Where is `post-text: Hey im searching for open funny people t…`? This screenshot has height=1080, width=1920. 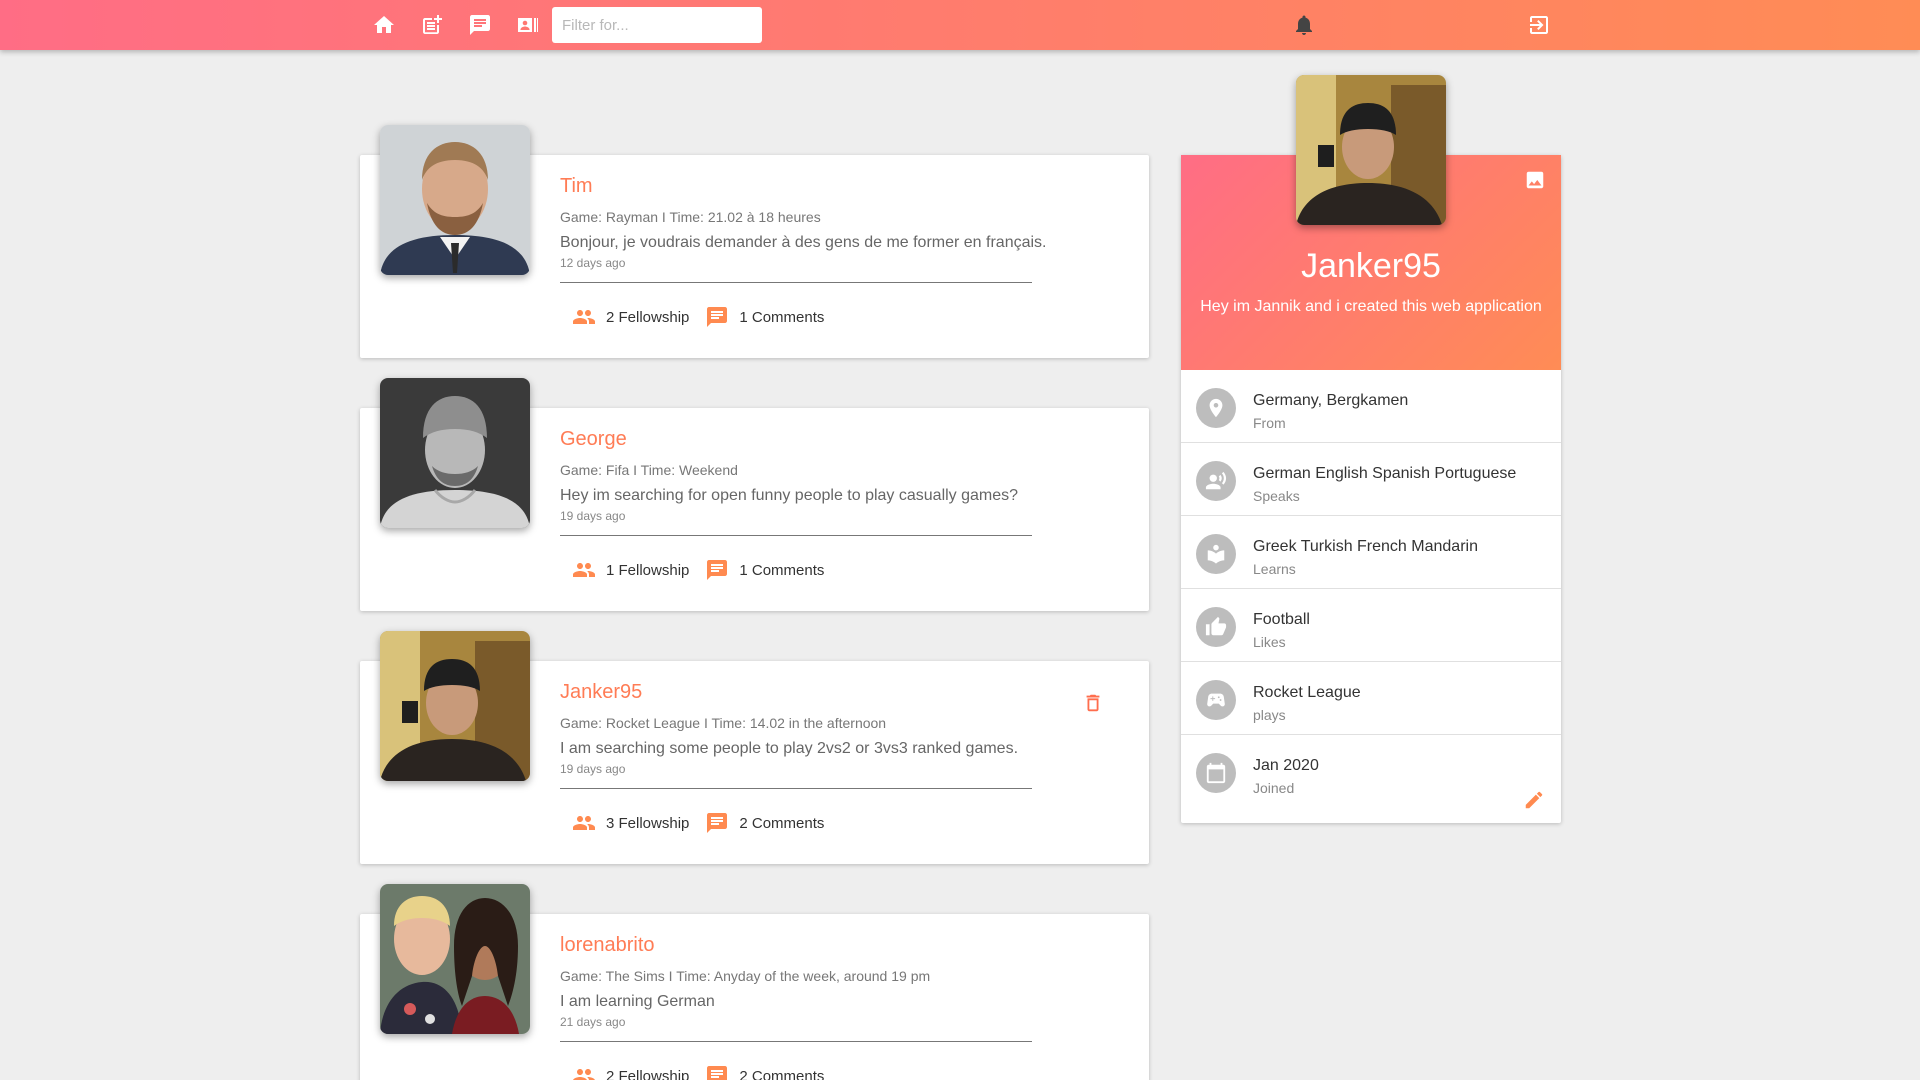
post-text: Hey im searching for open funny people t… is located at coordinates (789, 495).